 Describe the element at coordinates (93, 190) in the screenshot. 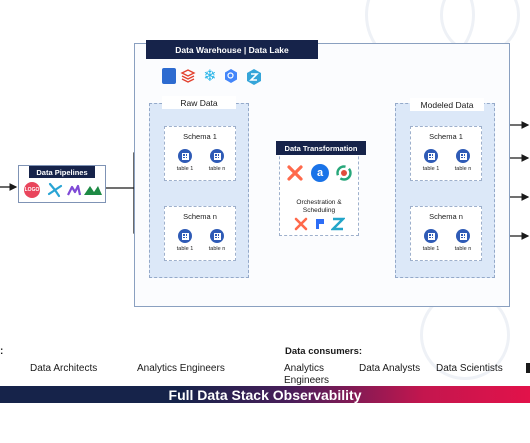

I see `census-logo` at that location.